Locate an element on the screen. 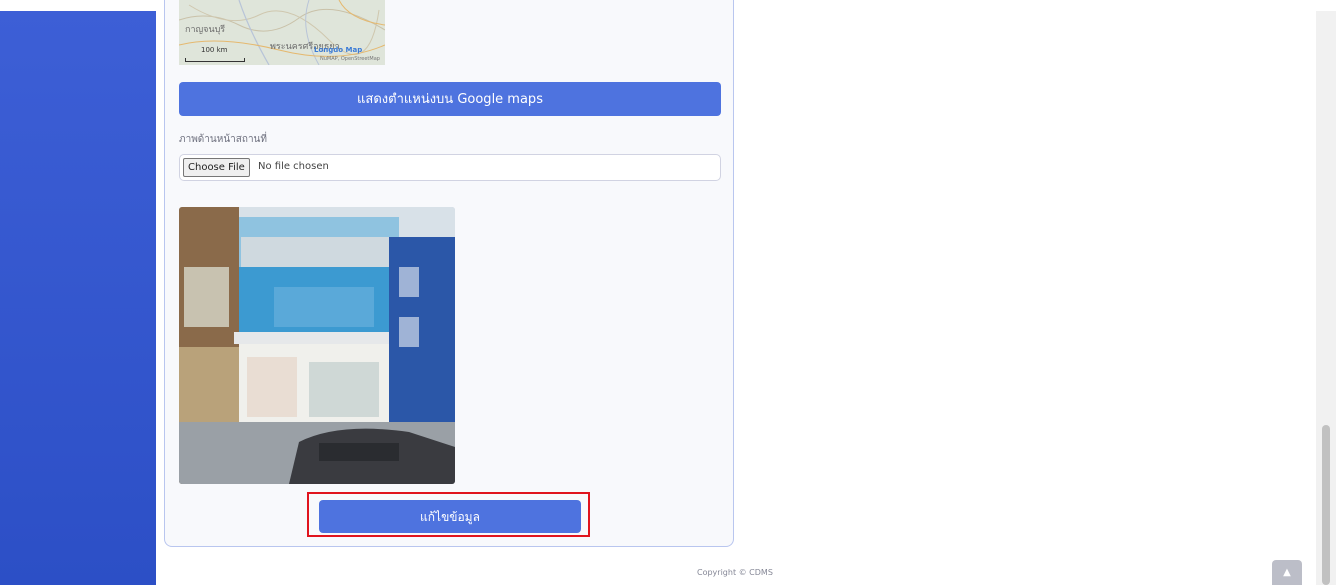 The image size is (1336, 585). file-status-text: No file chosen is located at coordinates (293, 166).